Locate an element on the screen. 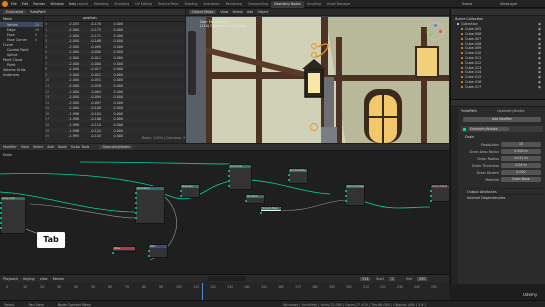 The width and height of the screenshot is (545, 307). workspace-tab-geometry-nodes: Geometry Nodes is located at coordinates (287, 4).